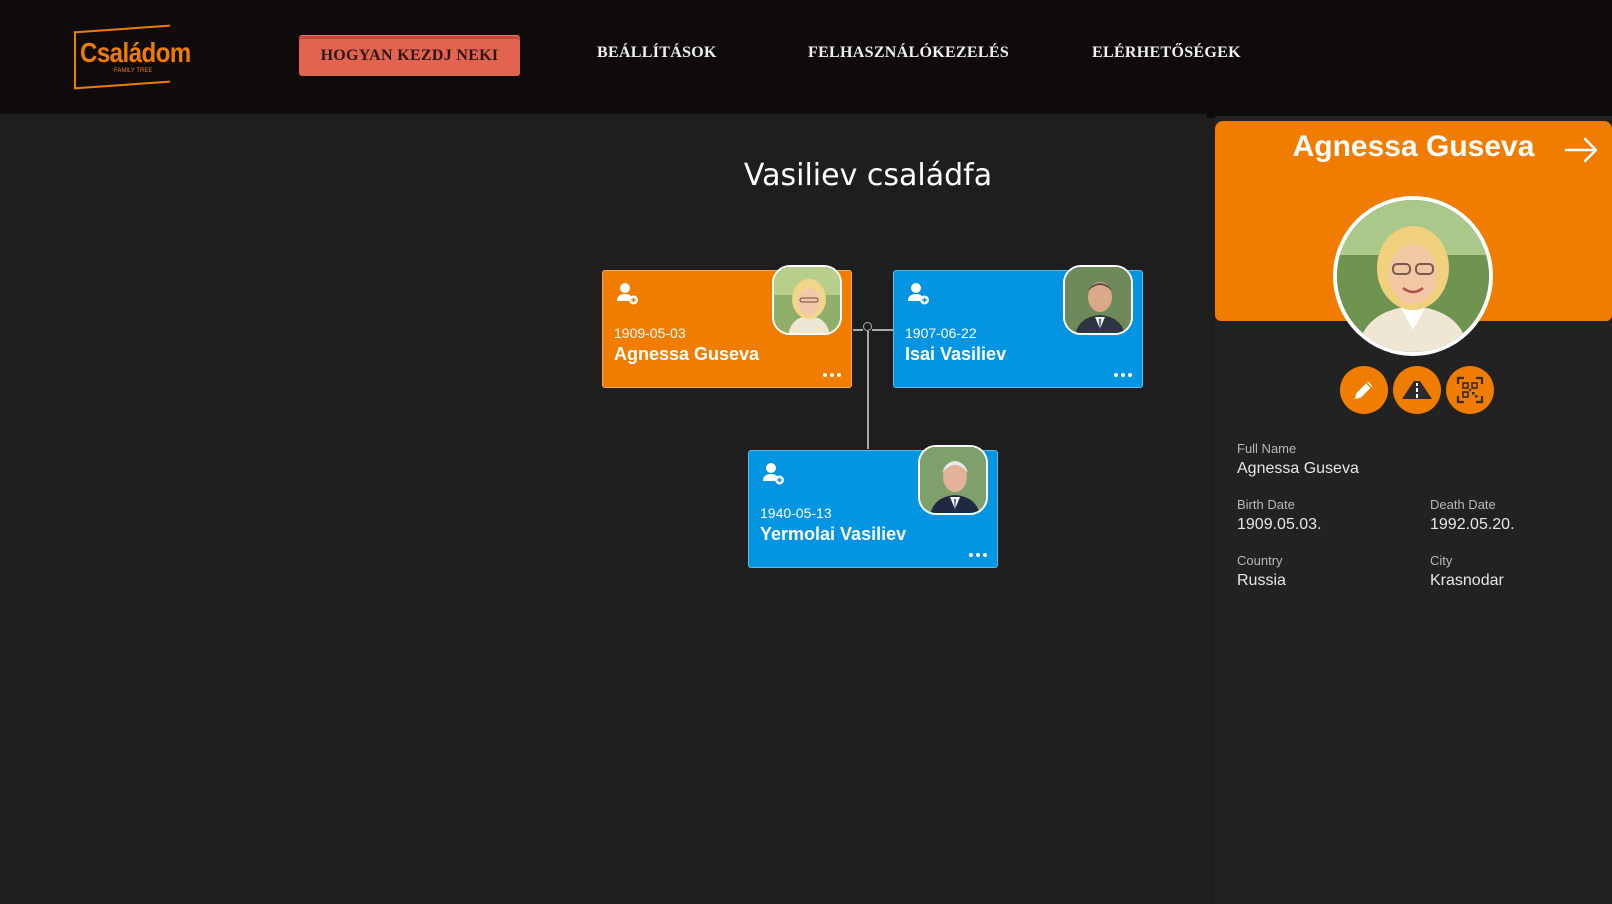 The image size is (1612, 904). Describe the element at coordinates (1298, 468) in the screenshot. I see `full-name-value: Agnessa Guseva` at that location.